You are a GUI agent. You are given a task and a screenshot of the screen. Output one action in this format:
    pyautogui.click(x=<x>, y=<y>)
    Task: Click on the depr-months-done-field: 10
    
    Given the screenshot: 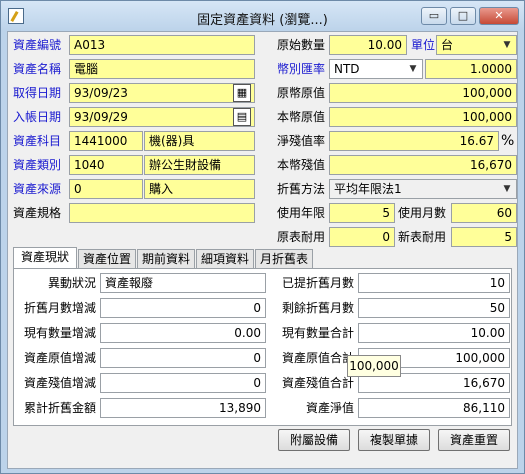 What is the action you would take?
    pyautogui.click(x=434, y=283)
    